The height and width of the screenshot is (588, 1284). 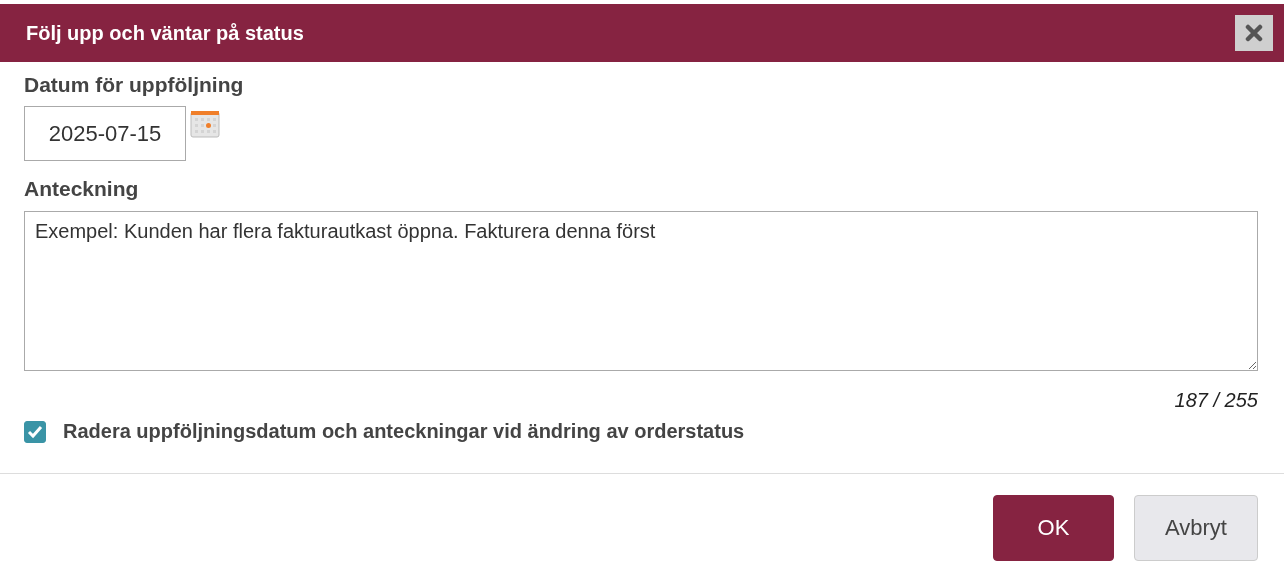 I want to click on field-label: Anteckning, so click(x=82, y=189).